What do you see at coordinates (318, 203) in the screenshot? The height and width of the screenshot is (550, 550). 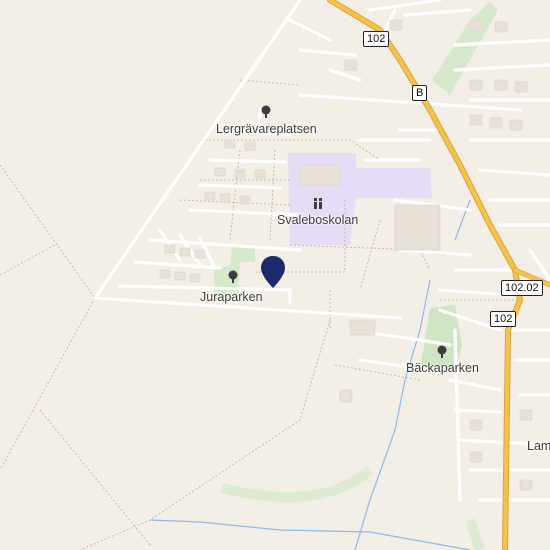 I see `school-icon` at bounding box center [318, 203].